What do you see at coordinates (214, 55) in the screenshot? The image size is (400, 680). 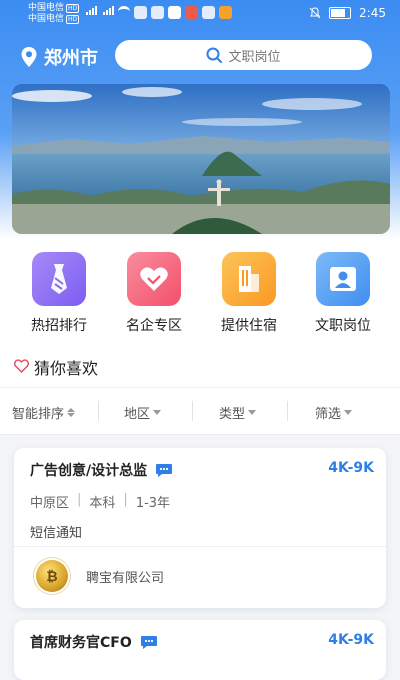 I see `search-icon` at bounding box center [214, 55].